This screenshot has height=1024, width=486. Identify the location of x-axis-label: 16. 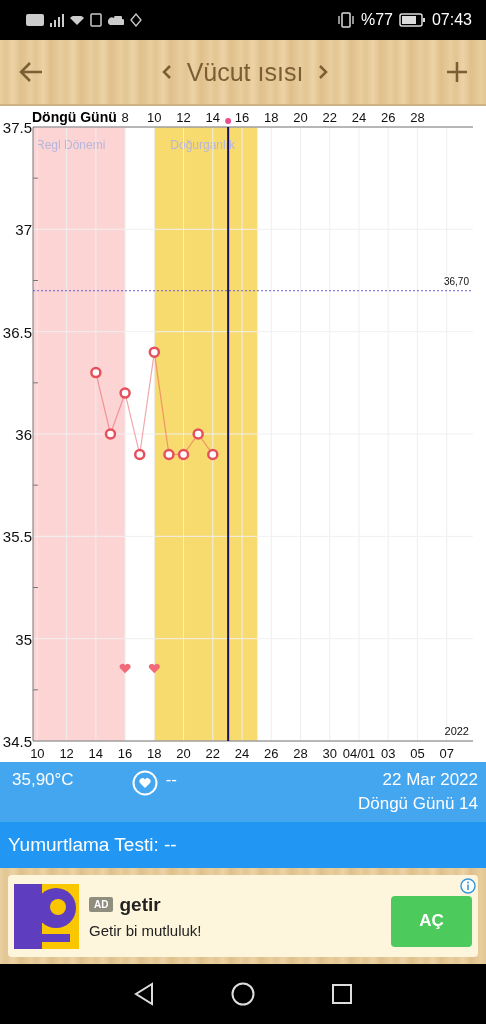
(125, 753).